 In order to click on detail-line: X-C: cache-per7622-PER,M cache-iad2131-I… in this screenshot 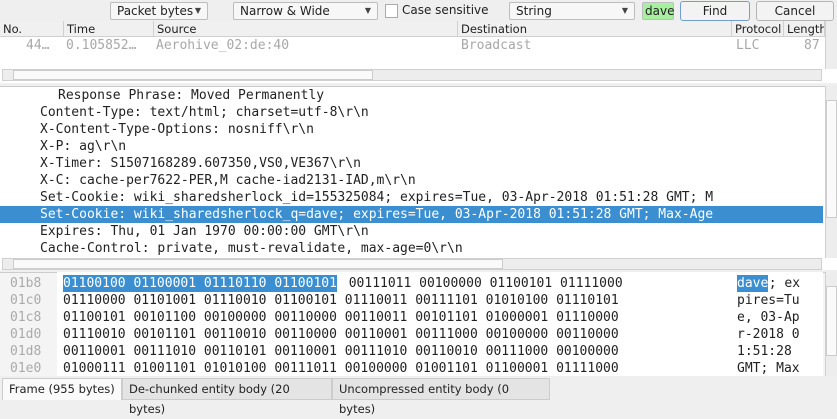, I will do `click(411, 180)`.